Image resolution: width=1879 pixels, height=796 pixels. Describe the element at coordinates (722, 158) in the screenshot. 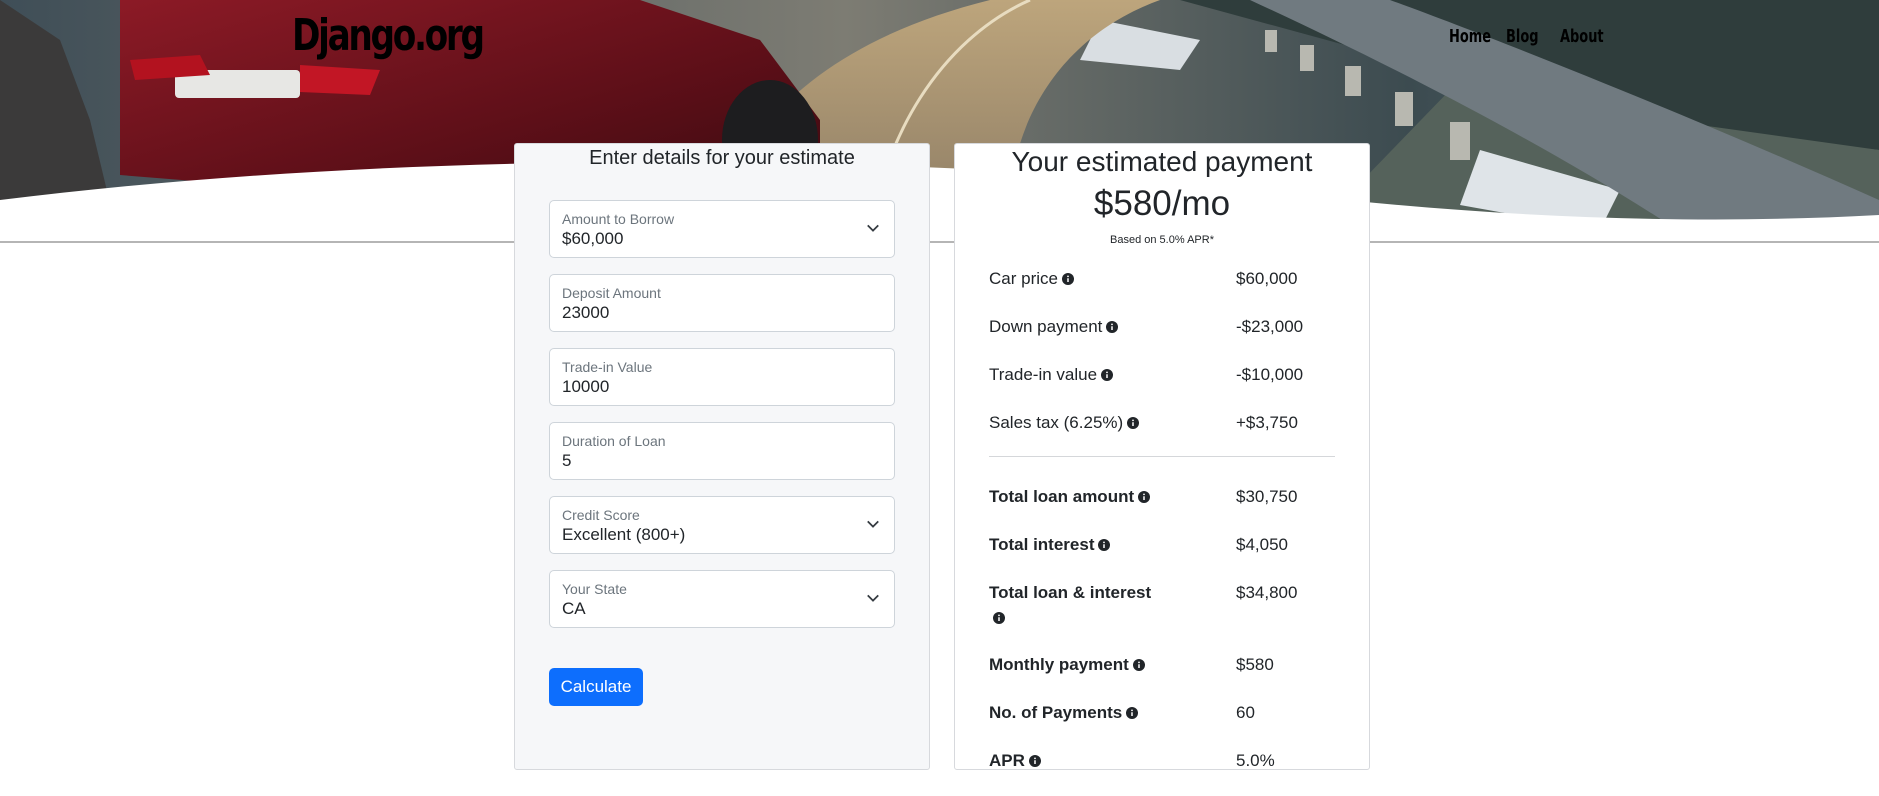

I see `form-title: Enter details for your estimate` at that location.